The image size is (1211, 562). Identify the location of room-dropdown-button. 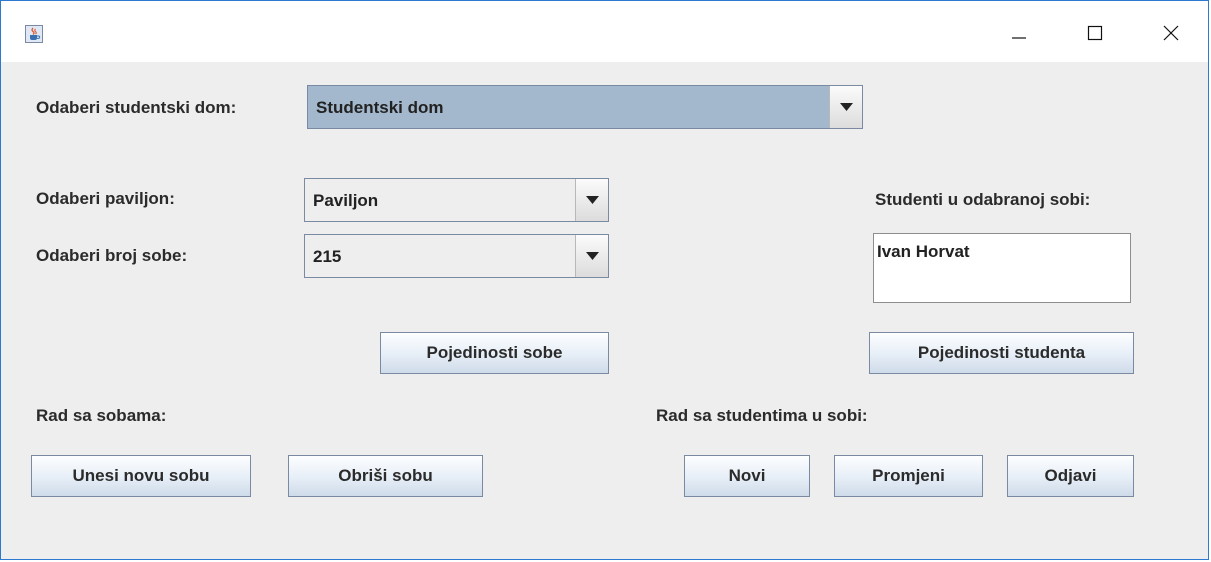
(591, 256).